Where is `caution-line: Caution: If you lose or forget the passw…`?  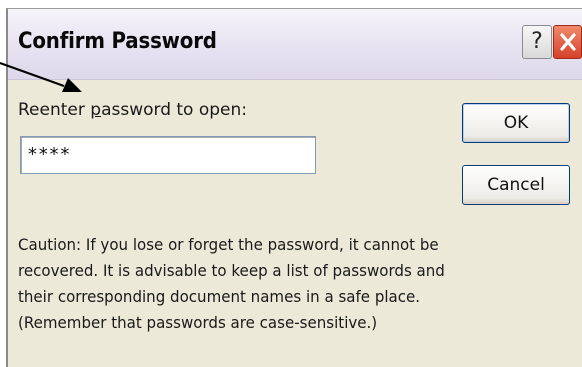
caution-line: Caution: If you lose or forget the passw… is located at coordinates (228, 244).